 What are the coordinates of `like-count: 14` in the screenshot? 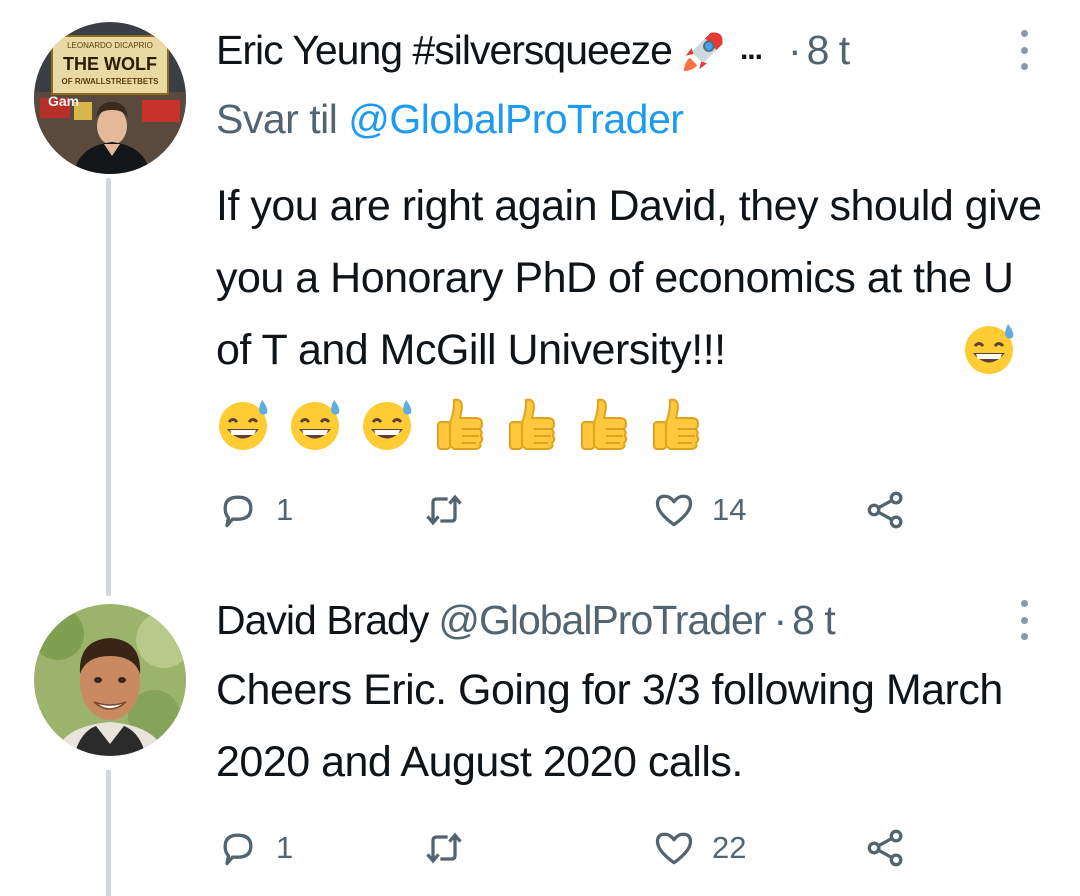 It's located at (729, 509).